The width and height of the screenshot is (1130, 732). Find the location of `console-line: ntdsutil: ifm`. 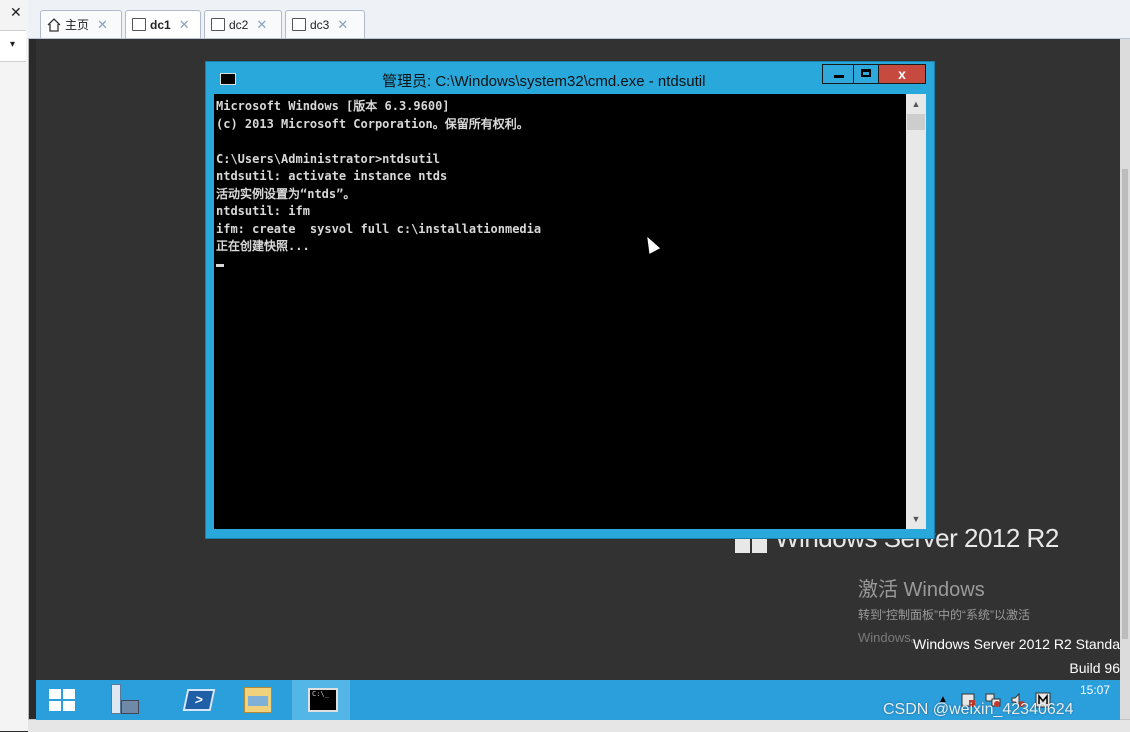

console-line: ntdsutil: ifm is located at coordinates (263, 211).